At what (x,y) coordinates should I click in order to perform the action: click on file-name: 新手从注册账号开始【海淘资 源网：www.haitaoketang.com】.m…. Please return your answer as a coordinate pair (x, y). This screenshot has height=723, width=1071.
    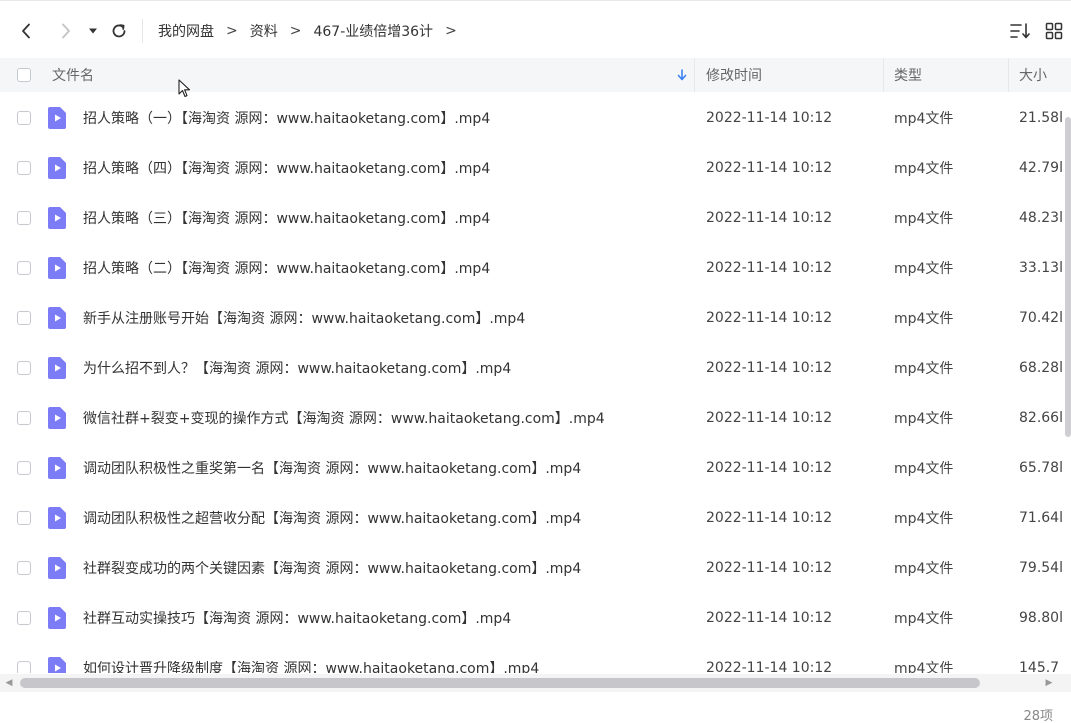
    Looking at the image, I should click on (304, 318).